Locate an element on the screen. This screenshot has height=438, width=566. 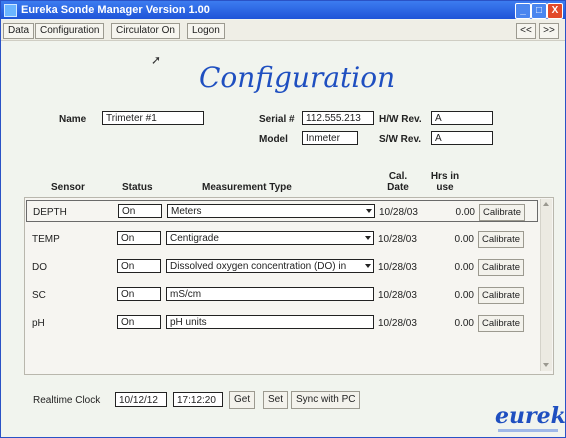
table-row: DEPTH On Meters 10/28/03 0.00 Calibrate is located at coordinates (282, 211).